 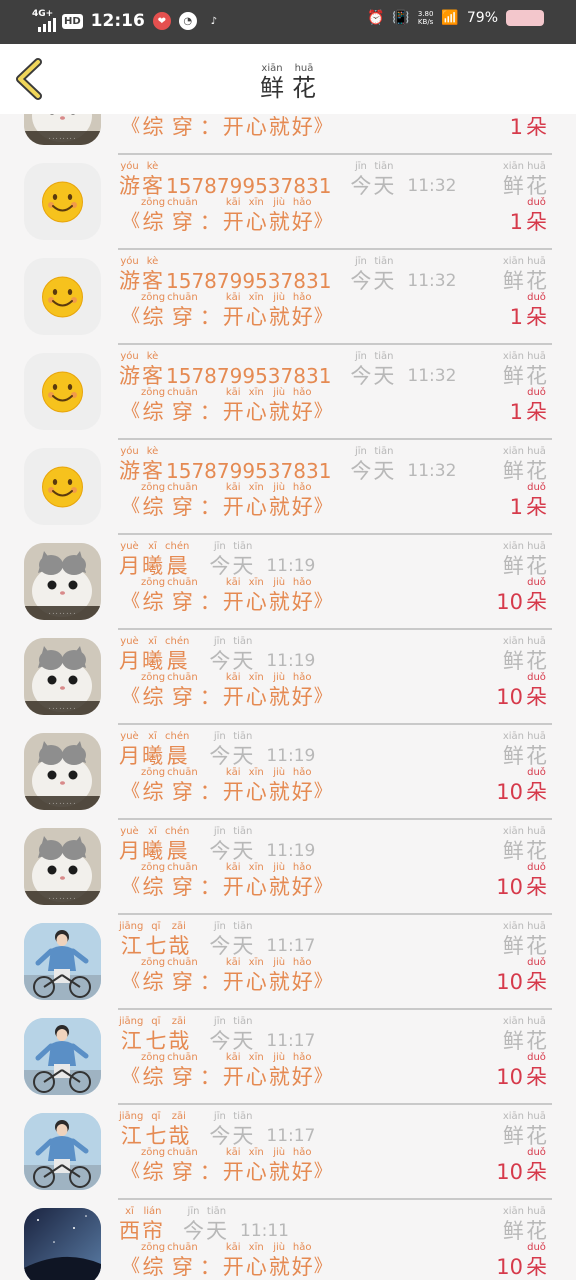 What do you see at coordinates (152, 750) in the screenshot?
I see `ruby-char: xī 曦` at bounding box center [152, 750].